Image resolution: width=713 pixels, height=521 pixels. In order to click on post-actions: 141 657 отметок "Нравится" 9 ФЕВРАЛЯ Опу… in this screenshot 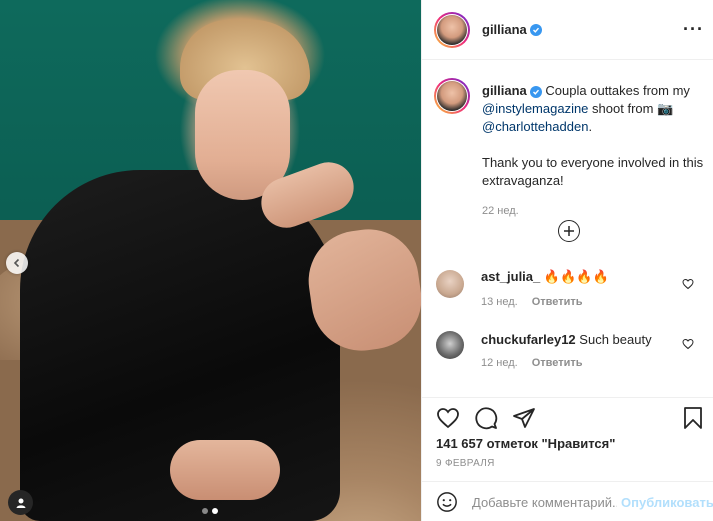, I will do `click(567, 459)`.